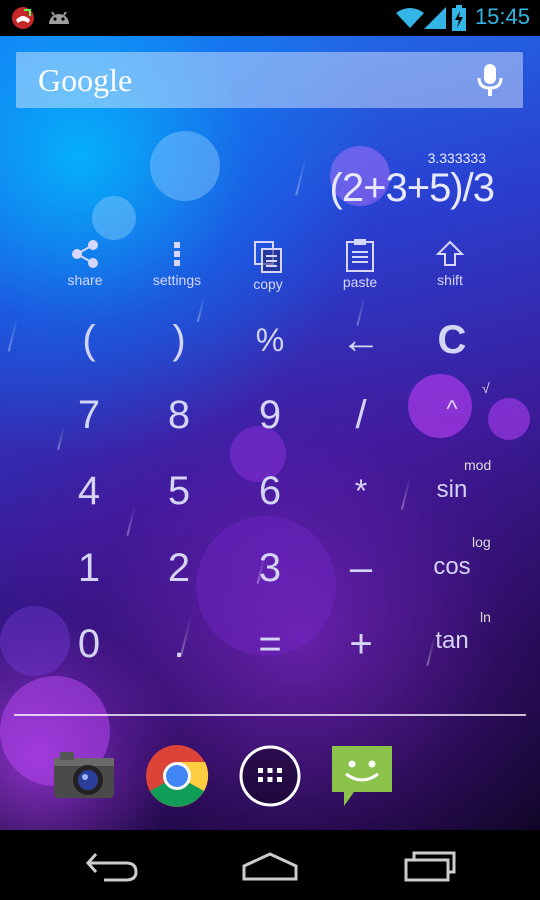 This screenshot has height=900, width=540. What do you see at coordinates (270, 491) in the screenshot?
I see `key-6: 6` at bounding box center [270, 491].